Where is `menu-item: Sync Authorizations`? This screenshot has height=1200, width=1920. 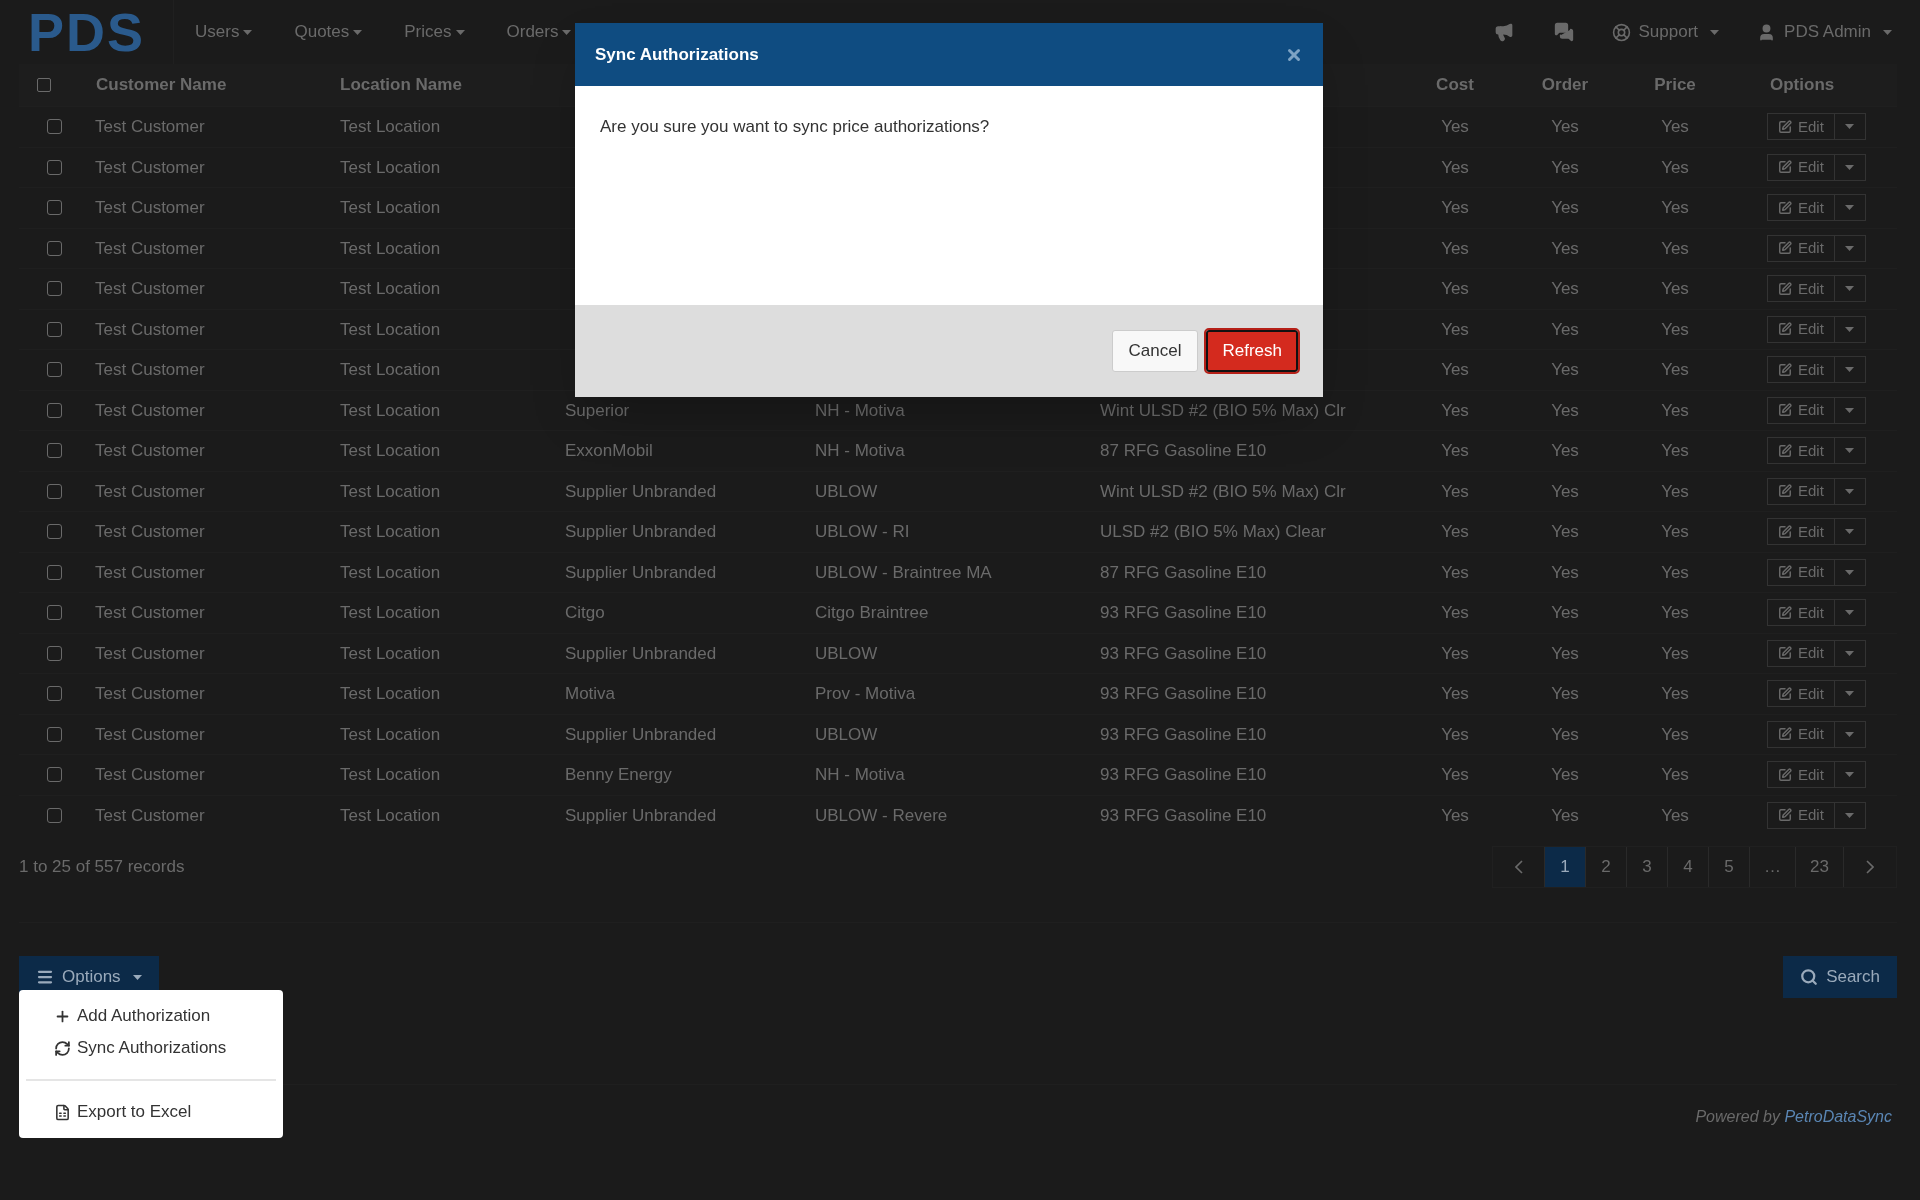 menu-item: Sync Authorizations is located at coordinates (151, 1048).